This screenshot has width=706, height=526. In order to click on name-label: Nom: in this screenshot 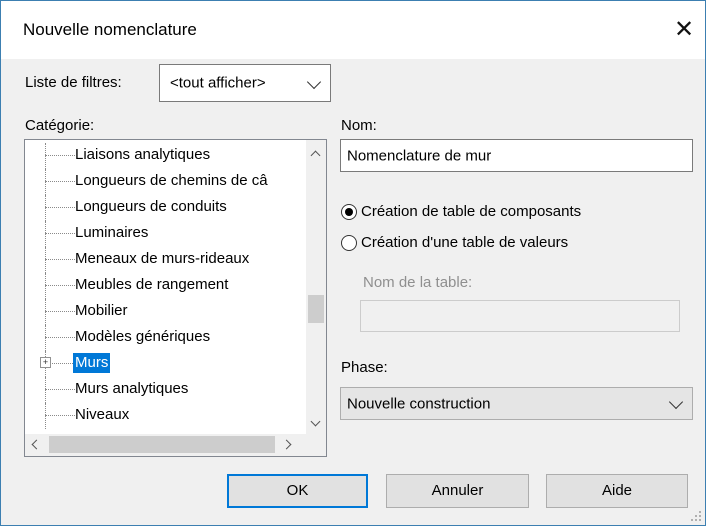, I will do `click(359, 125)`.